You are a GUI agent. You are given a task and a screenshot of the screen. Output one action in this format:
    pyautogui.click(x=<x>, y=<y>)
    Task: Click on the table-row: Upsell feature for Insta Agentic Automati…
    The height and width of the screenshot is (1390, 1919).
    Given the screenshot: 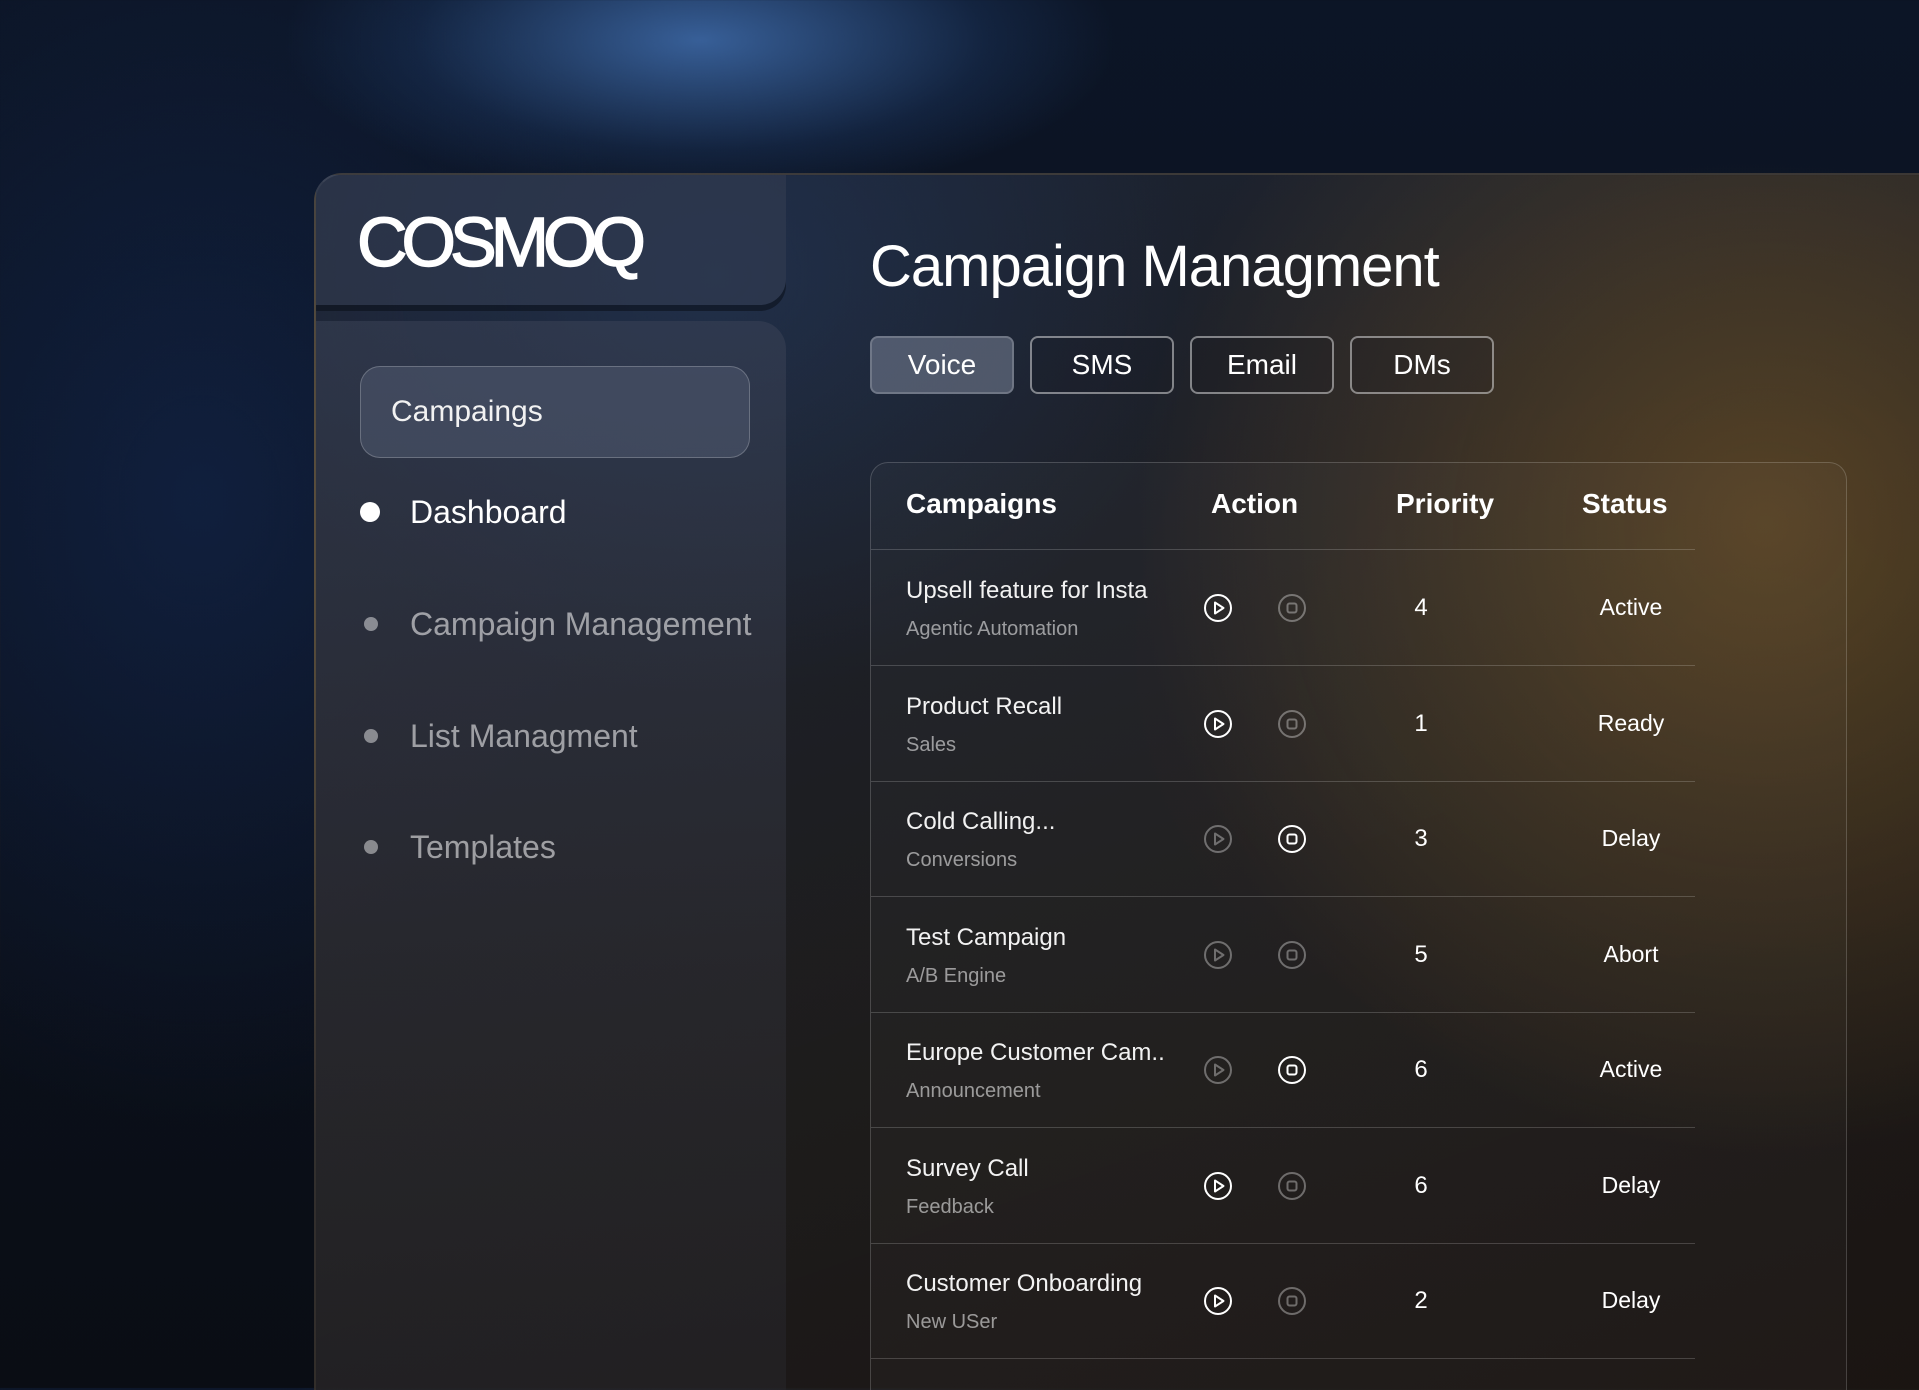 What is the action you would take?
    pyautogui.click(x=1283, y=608)
    